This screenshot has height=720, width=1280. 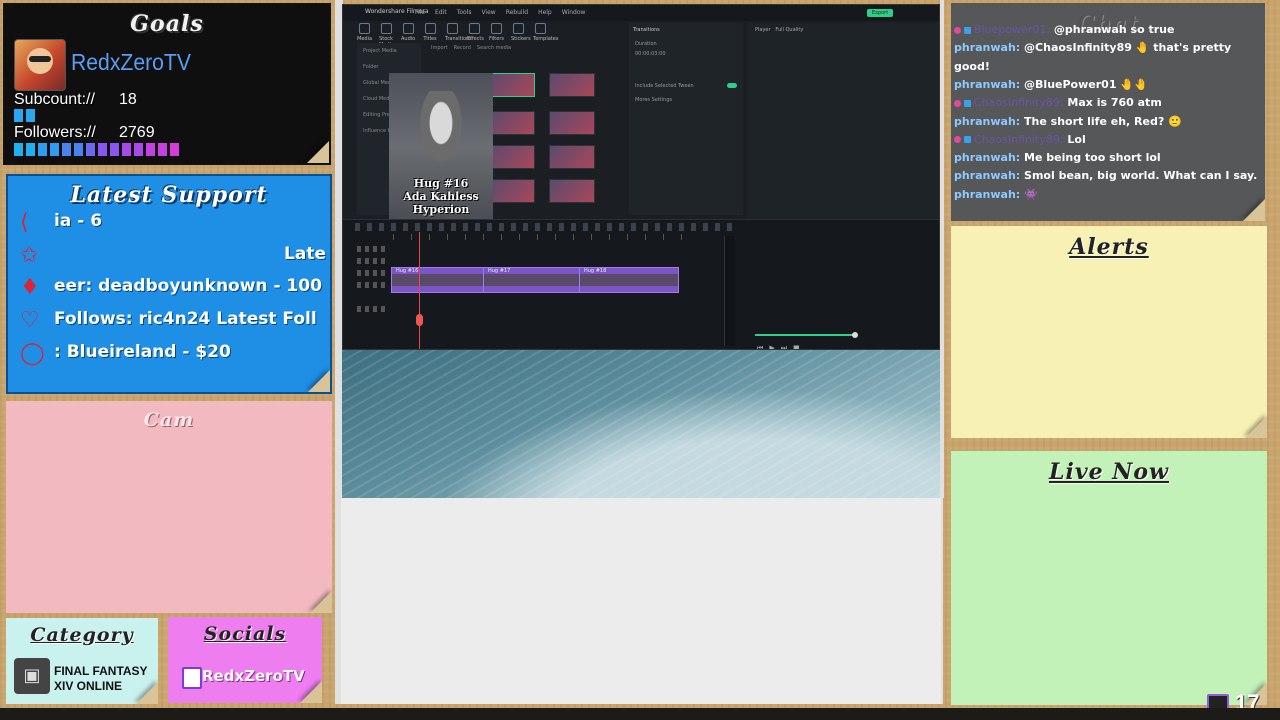 What do you see at coordinates (763, 30) in the screenshot?
I see `player-label-text: Player` at bounding box center [763, 30].